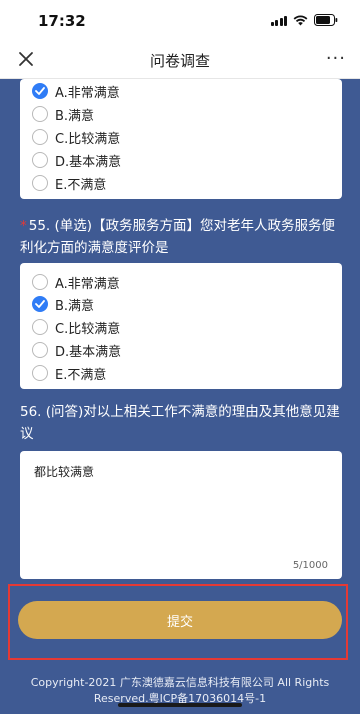  Describe the element at coordinates (278, 20) in the screenshot. I see `signal-icon` at that location.